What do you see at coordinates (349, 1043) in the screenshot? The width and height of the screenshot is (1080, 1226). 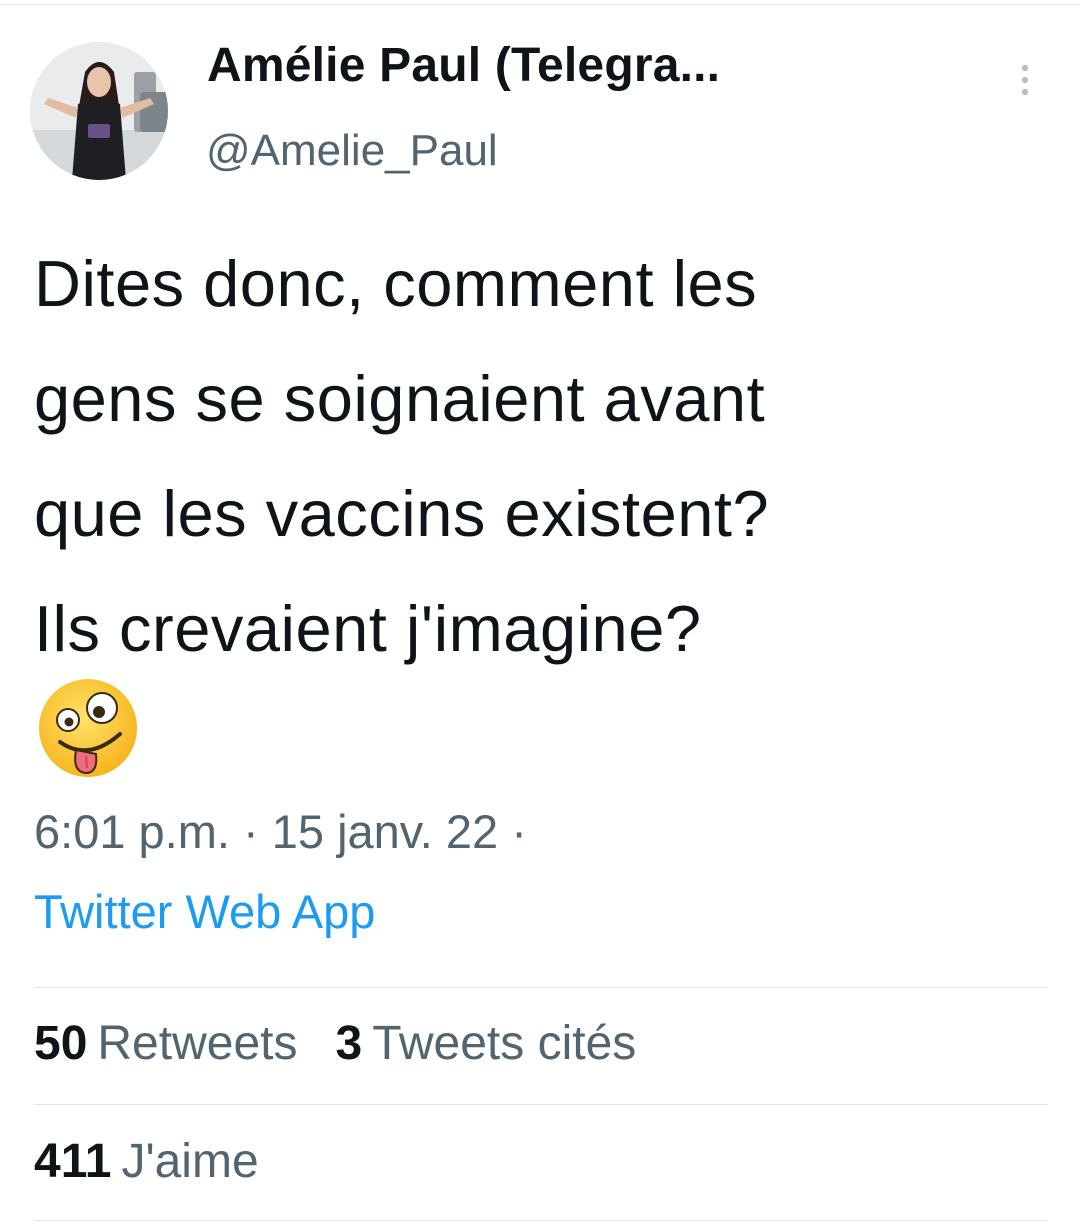 I see `quote-tweets-count: 3` at bounding box center [349, 1043].